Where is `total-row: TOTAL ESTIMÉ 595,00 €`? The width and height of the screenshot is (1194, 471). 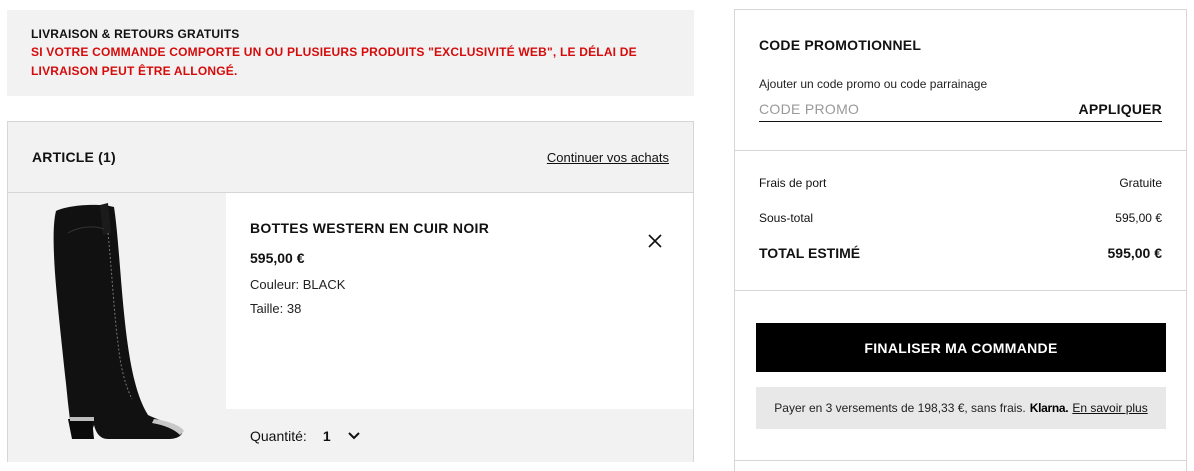 total-row: TOTAL ESTIMÉ 595,00 € is located at coordinates (960, 253).